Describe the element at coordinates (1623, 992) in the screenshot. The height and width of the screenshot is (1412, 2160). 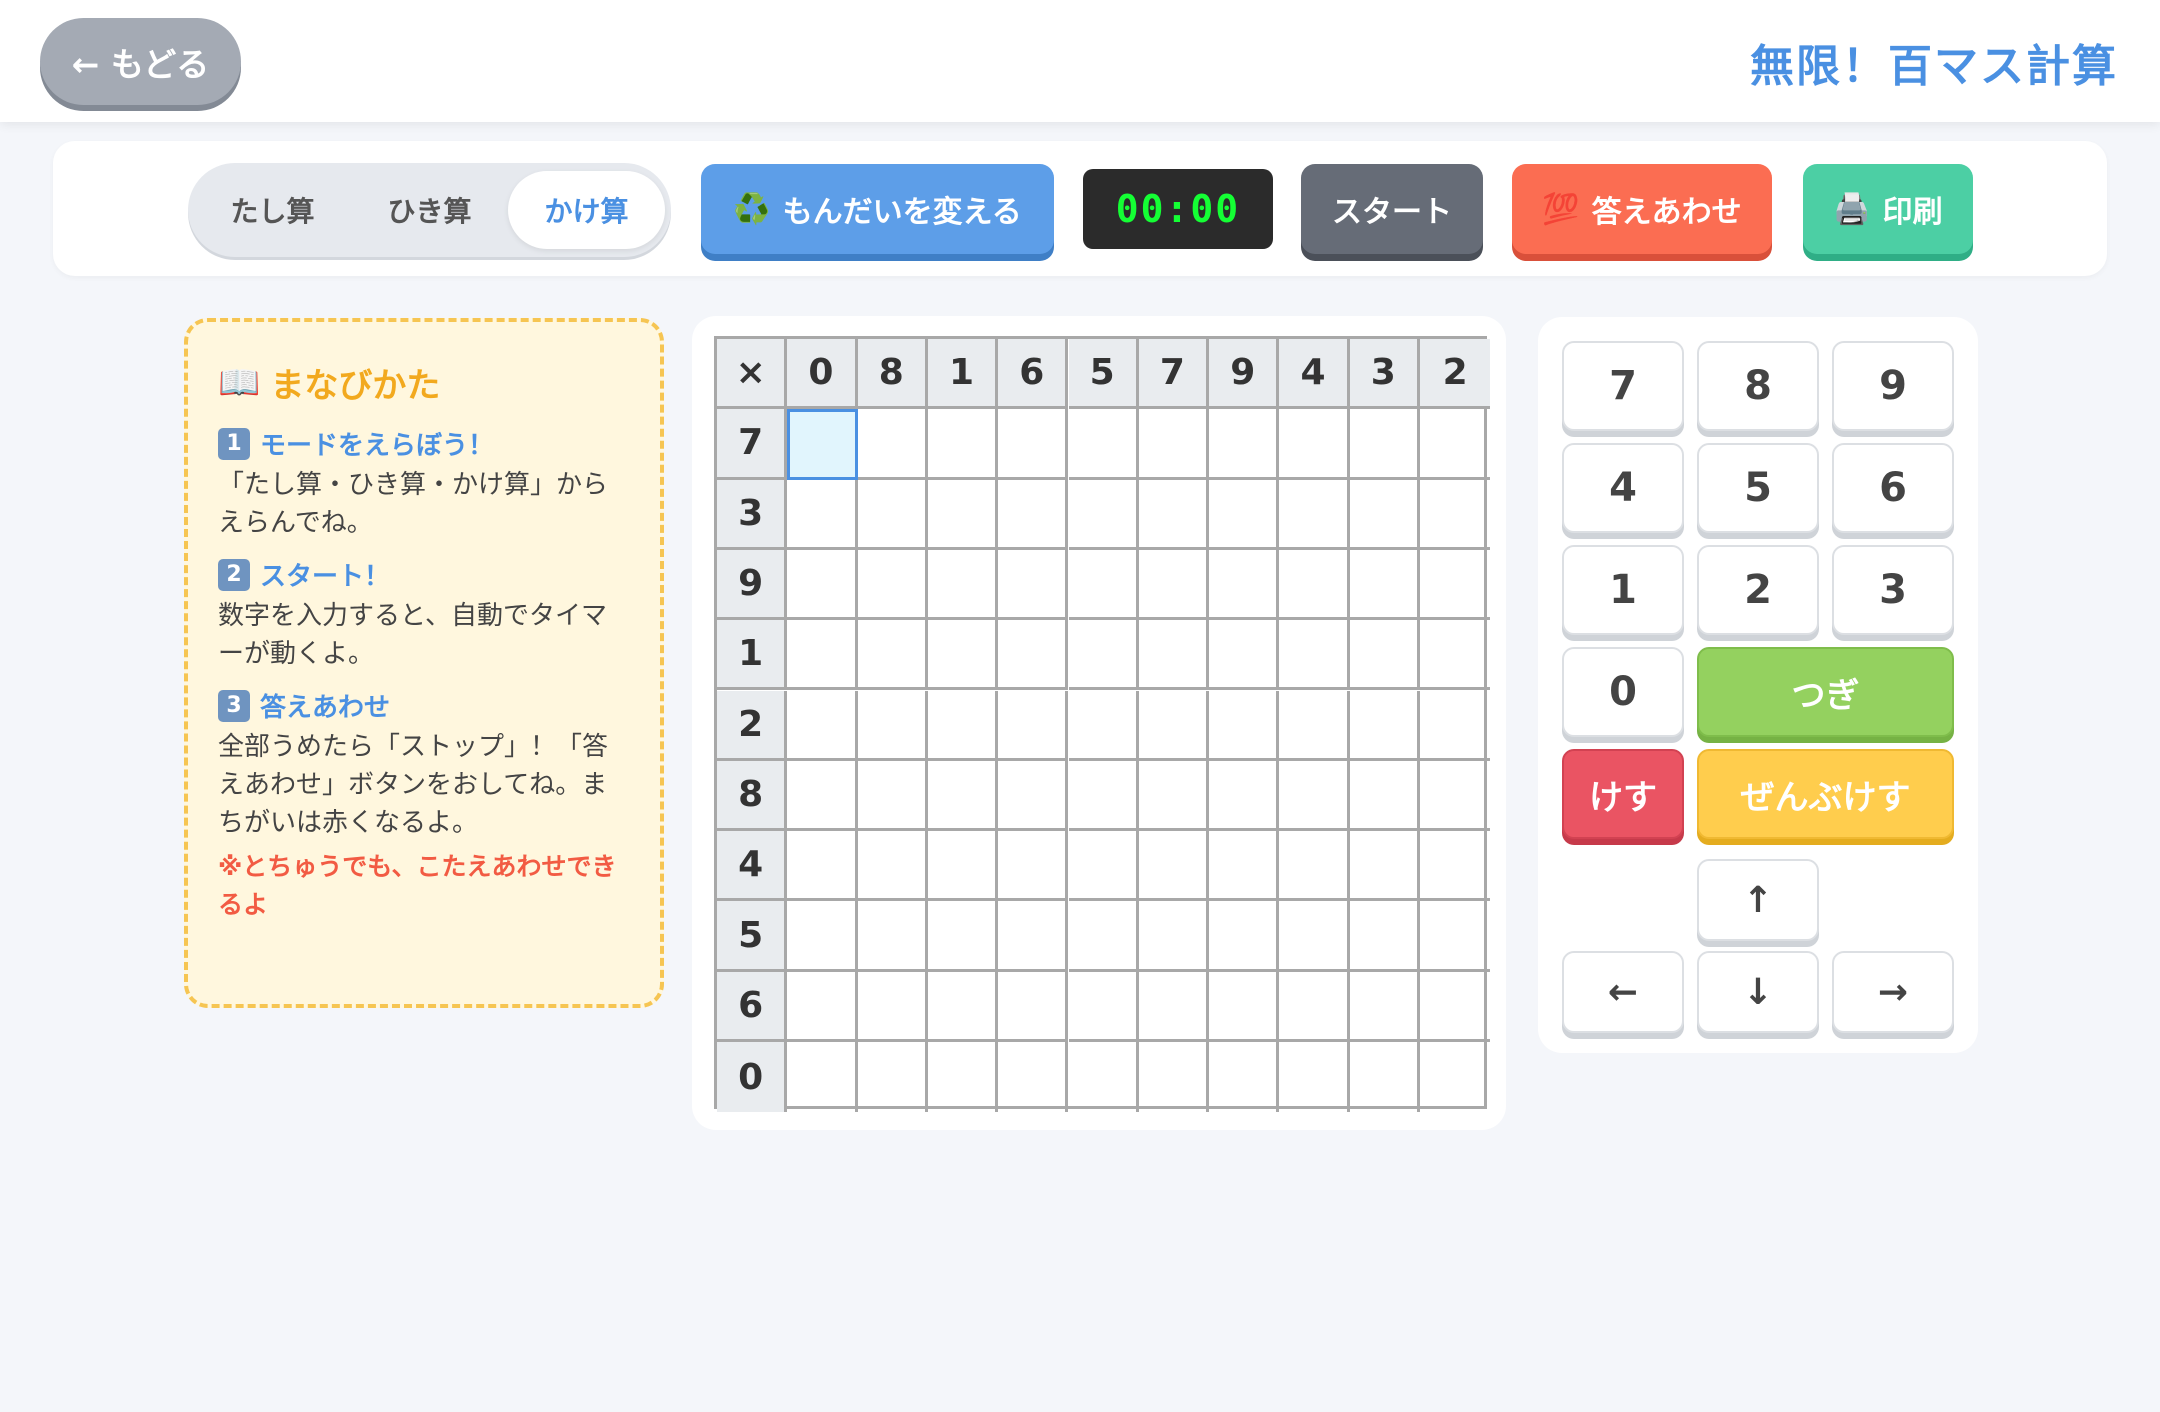
I see `arrow-left-button: ←` at that location.